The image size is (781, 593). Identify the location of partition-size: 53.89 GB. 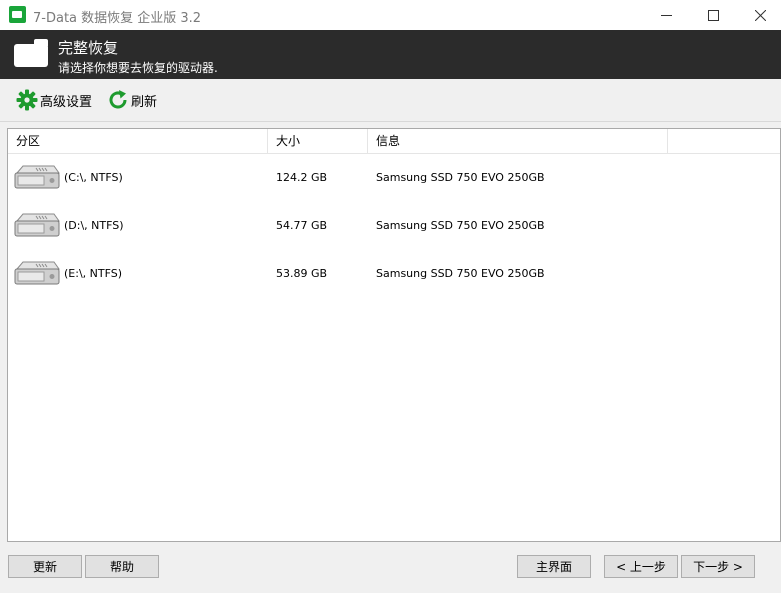
(302, 273).